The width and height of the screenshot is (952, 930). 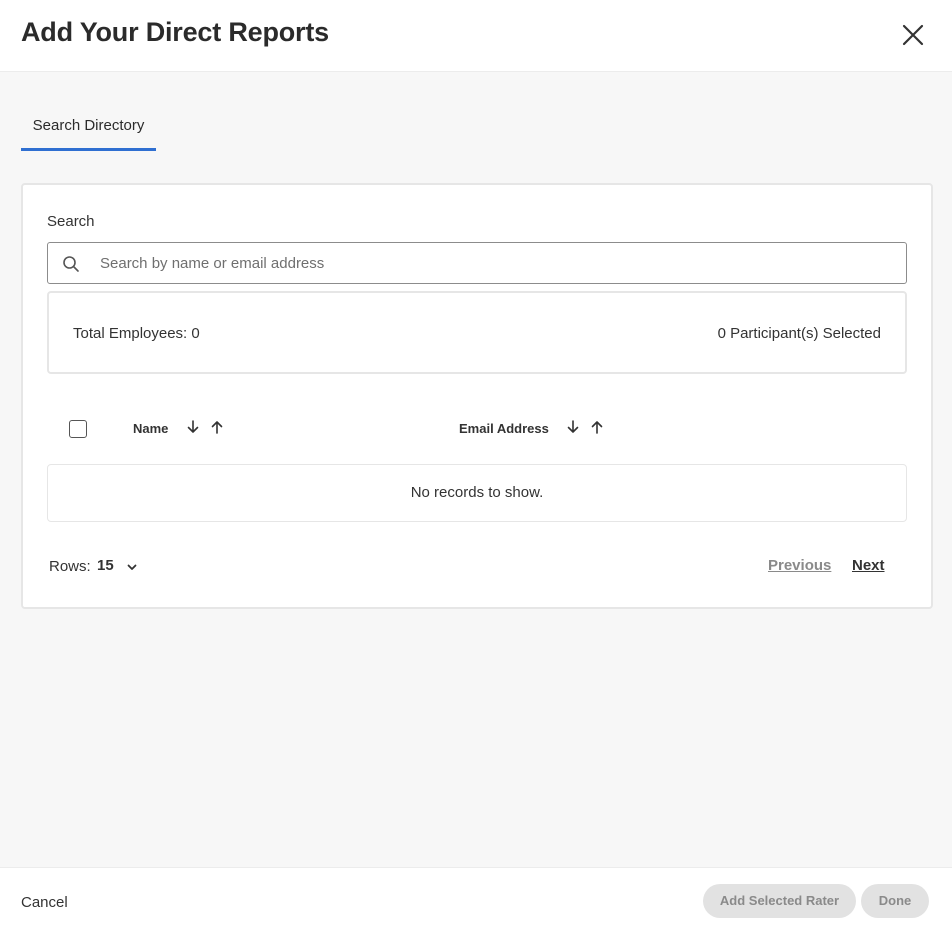 What do you see at coordinates (779, 901) in the screenshot?
I see `add-selected-rater-button: Add Selected Rater` at bounding box center [779, 901].